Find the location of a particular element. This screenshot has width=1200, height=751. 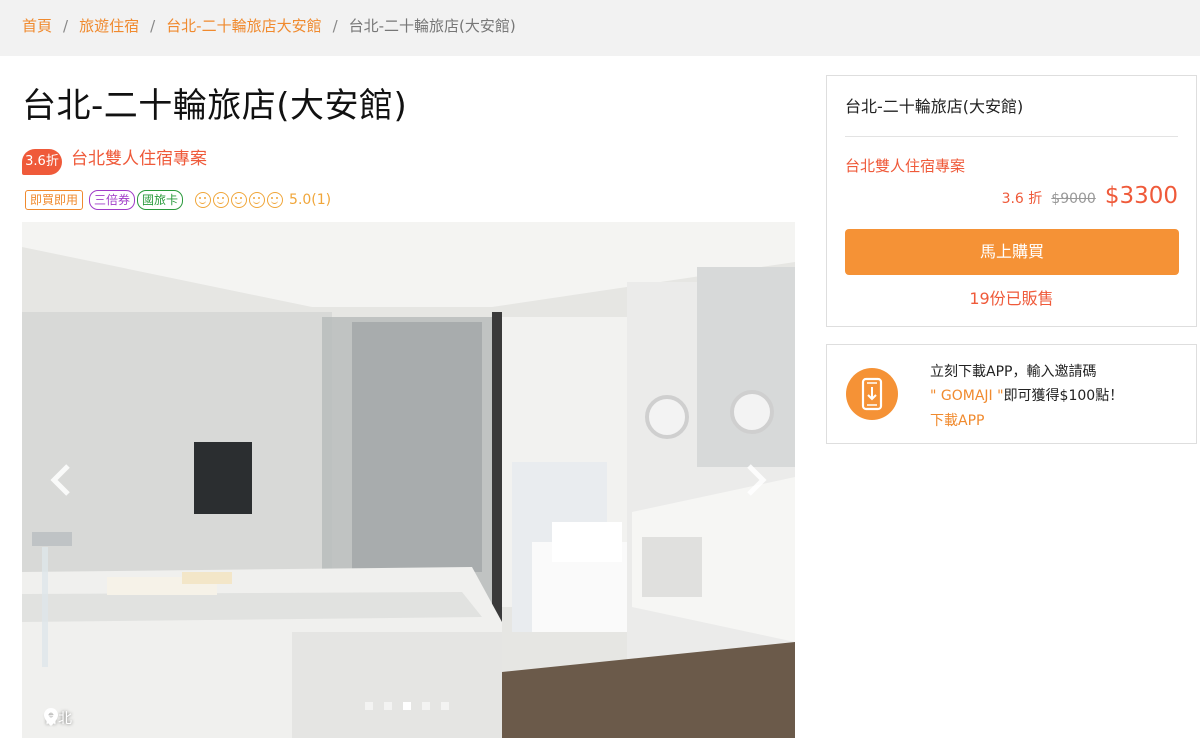

tag-travel-card: 國旅卡 is located at coordinates (160, 200).